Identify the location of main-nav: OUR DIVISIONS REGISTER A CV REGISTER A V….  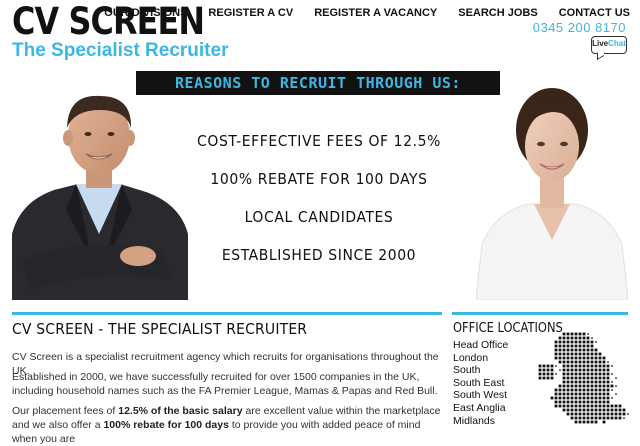
(356, 13).